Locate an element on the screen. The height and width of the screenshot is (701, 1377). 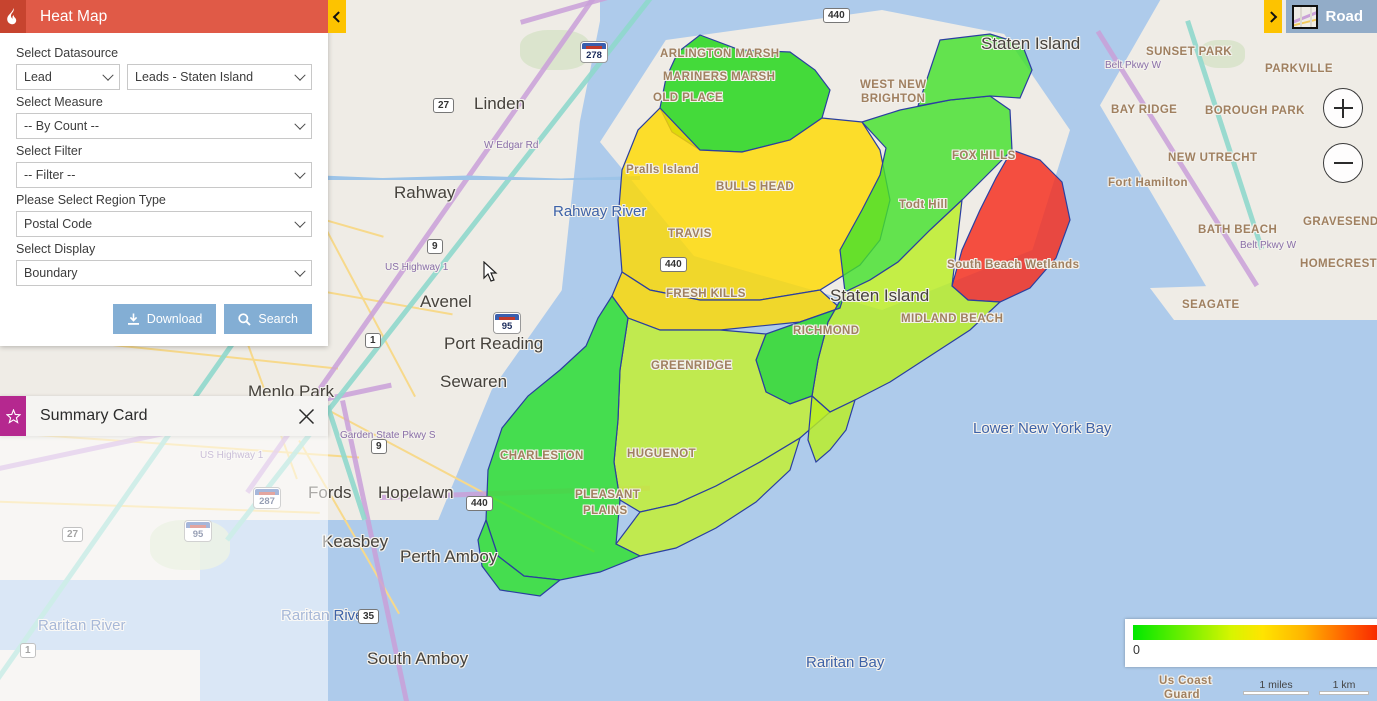
scale-miles: 1 miles is located at coordinates (1276, 687).